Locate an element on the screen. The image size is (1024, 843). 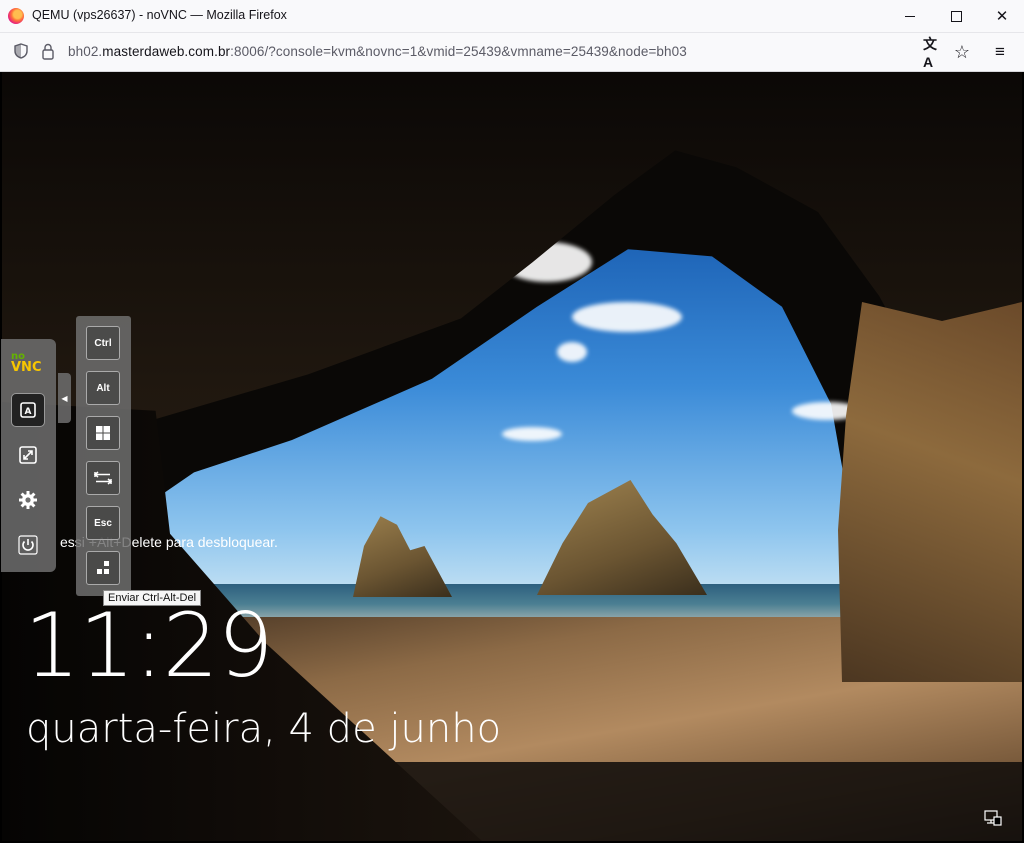
ctrl-alt-del-button is located at coordinates (103, 568).